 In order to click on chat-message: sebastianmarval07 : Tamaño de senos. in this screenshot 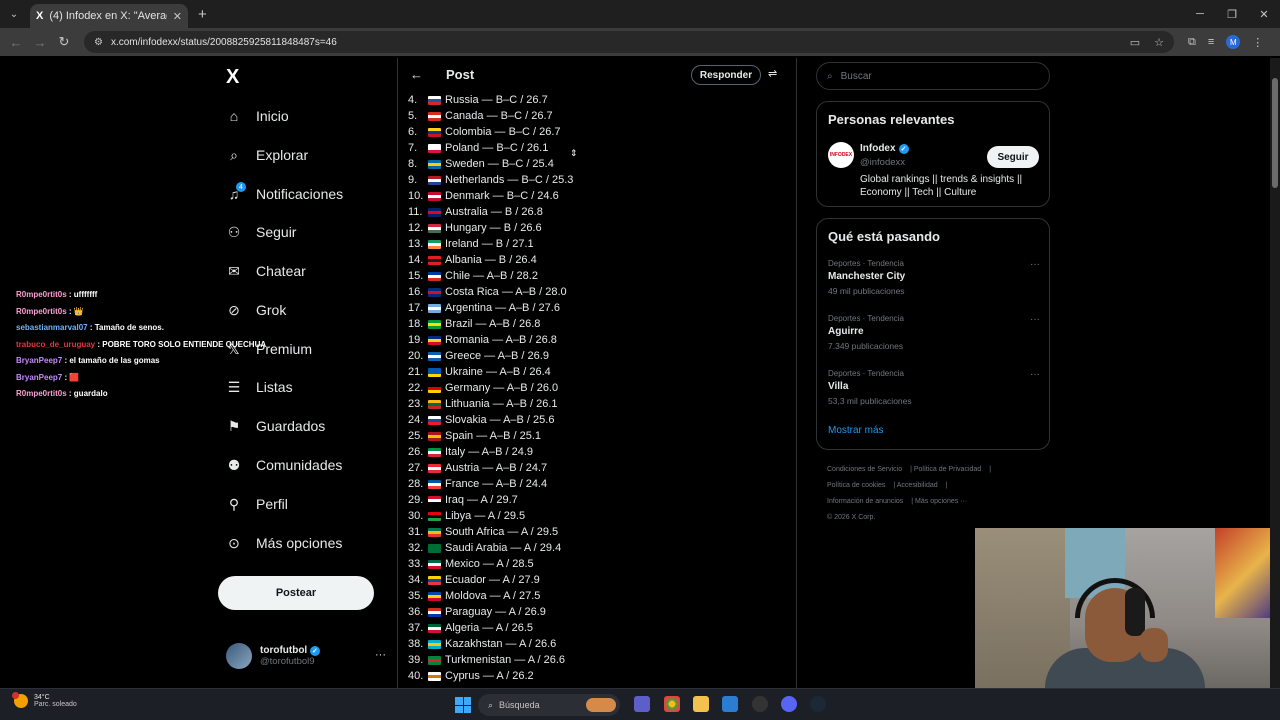, I will do `click(156, 330)`.